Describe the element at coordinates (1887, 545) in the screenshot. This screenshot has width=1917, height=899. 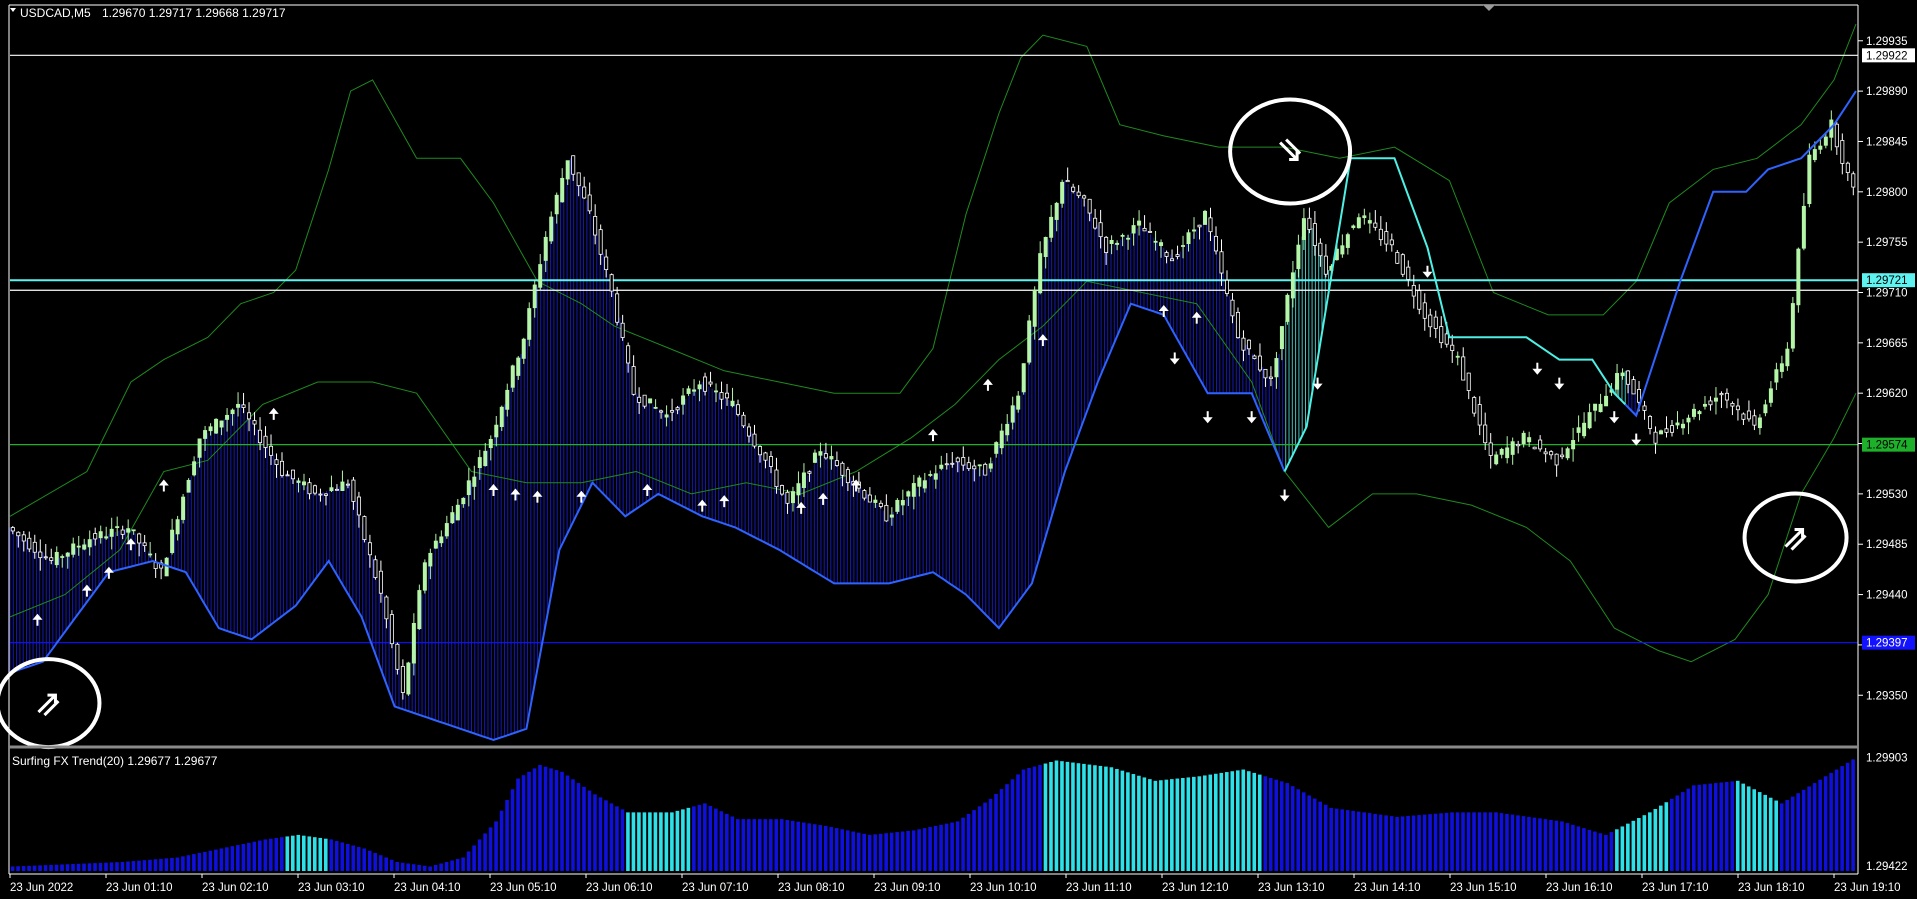
I see `price-tick-label: 1.29485` at that location.